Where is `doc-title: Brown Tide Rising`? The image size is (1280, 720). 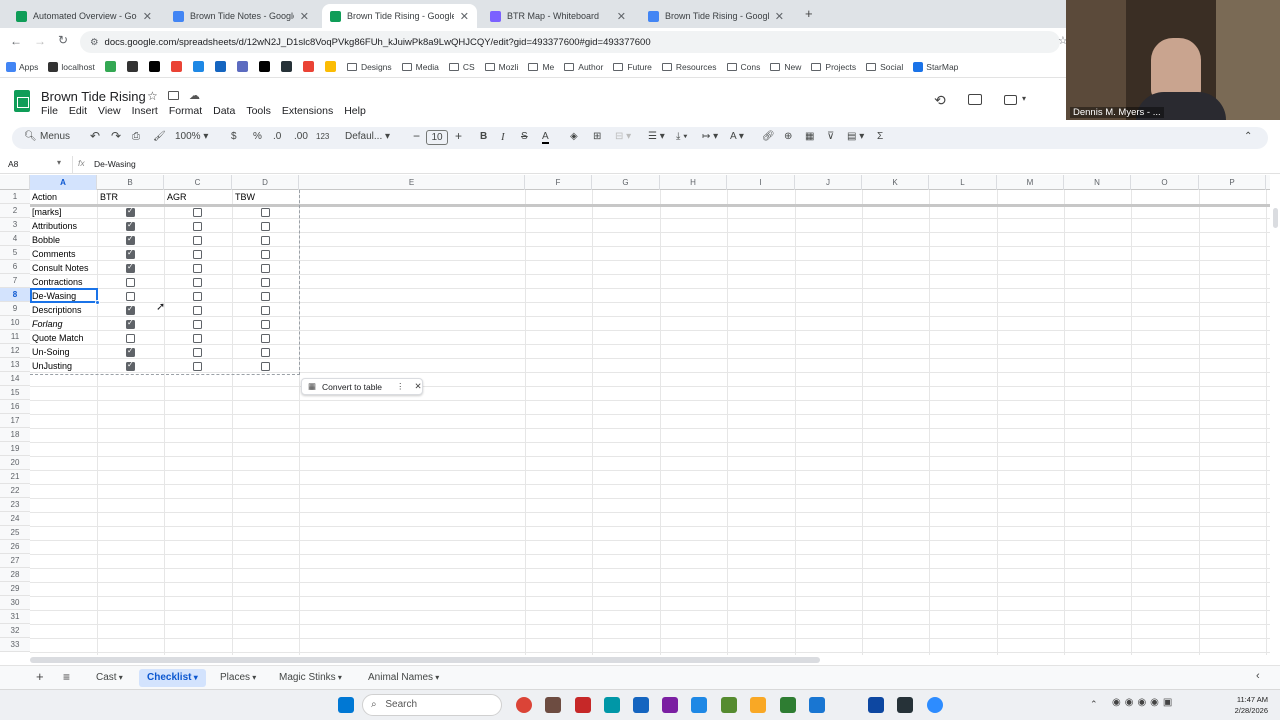
doc-title: Brown Tide Rising is located at coordinates (93, 96).